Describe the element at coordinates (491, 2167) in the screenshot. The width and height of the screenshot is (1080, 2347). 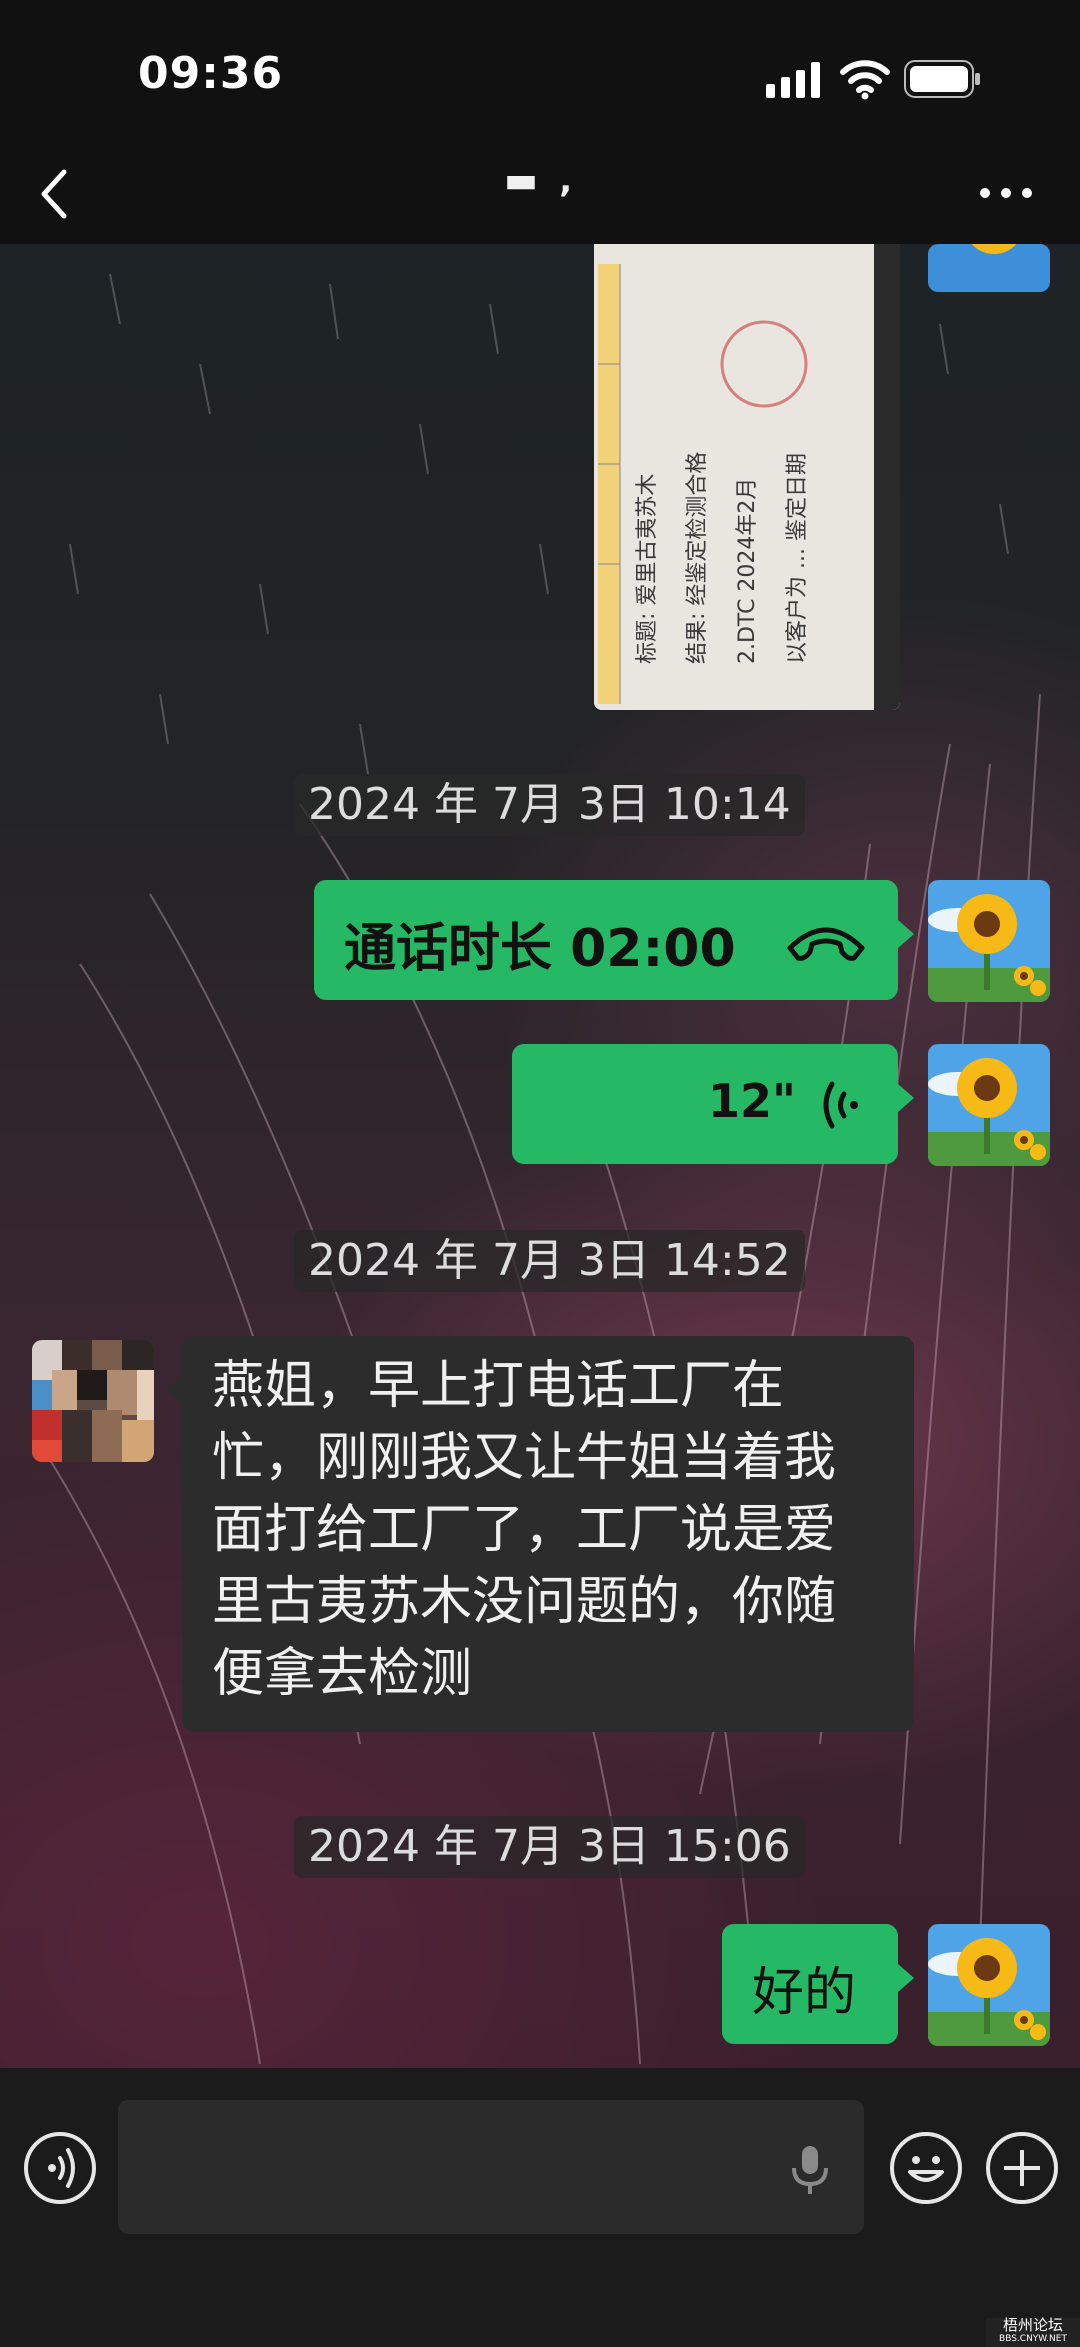
I see `message-text-input` at that location.